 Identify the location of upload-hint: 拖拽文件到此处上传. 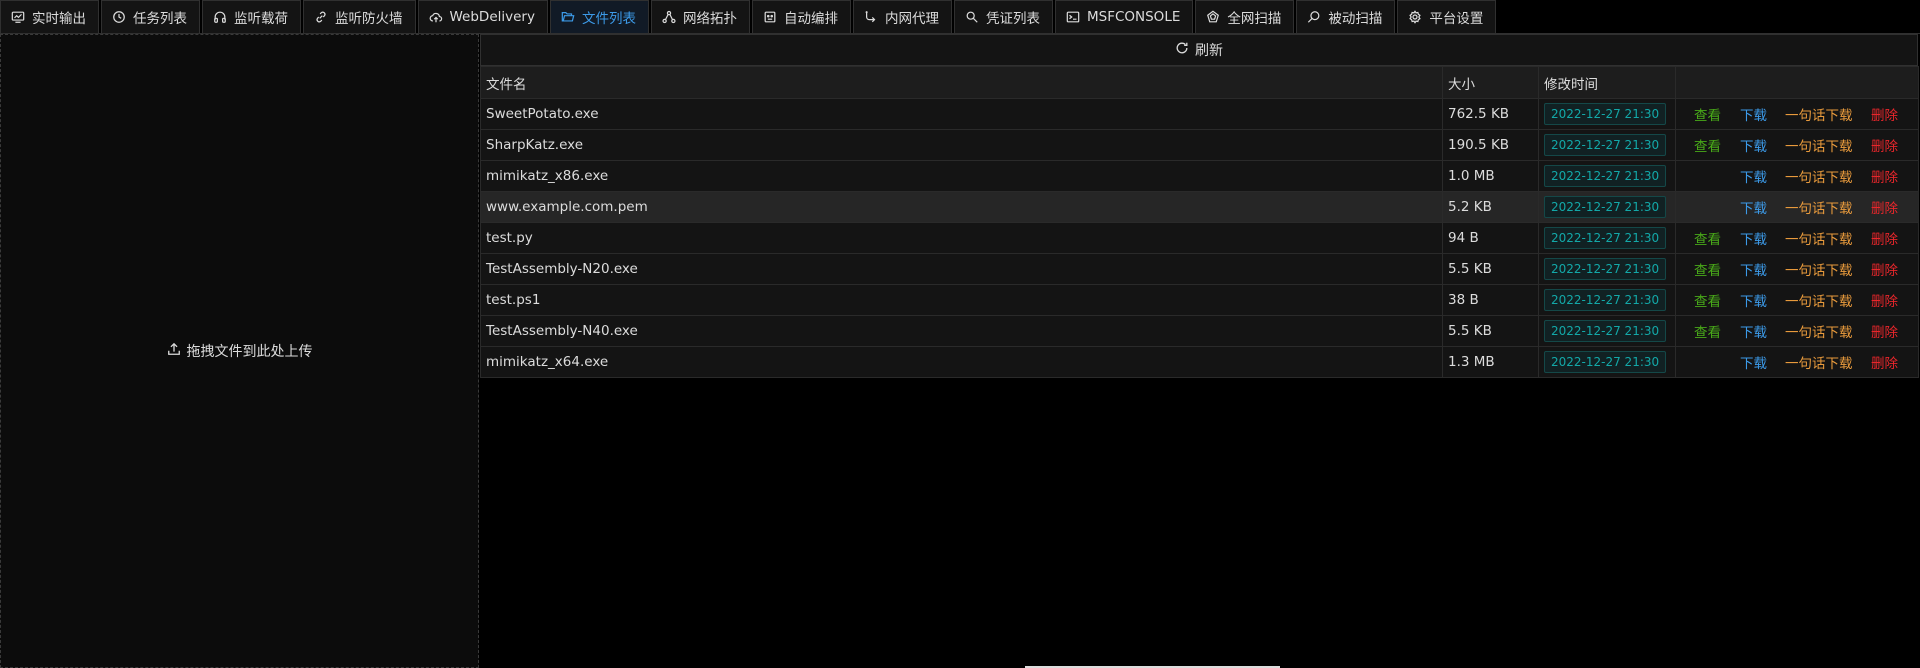
(240, 351).